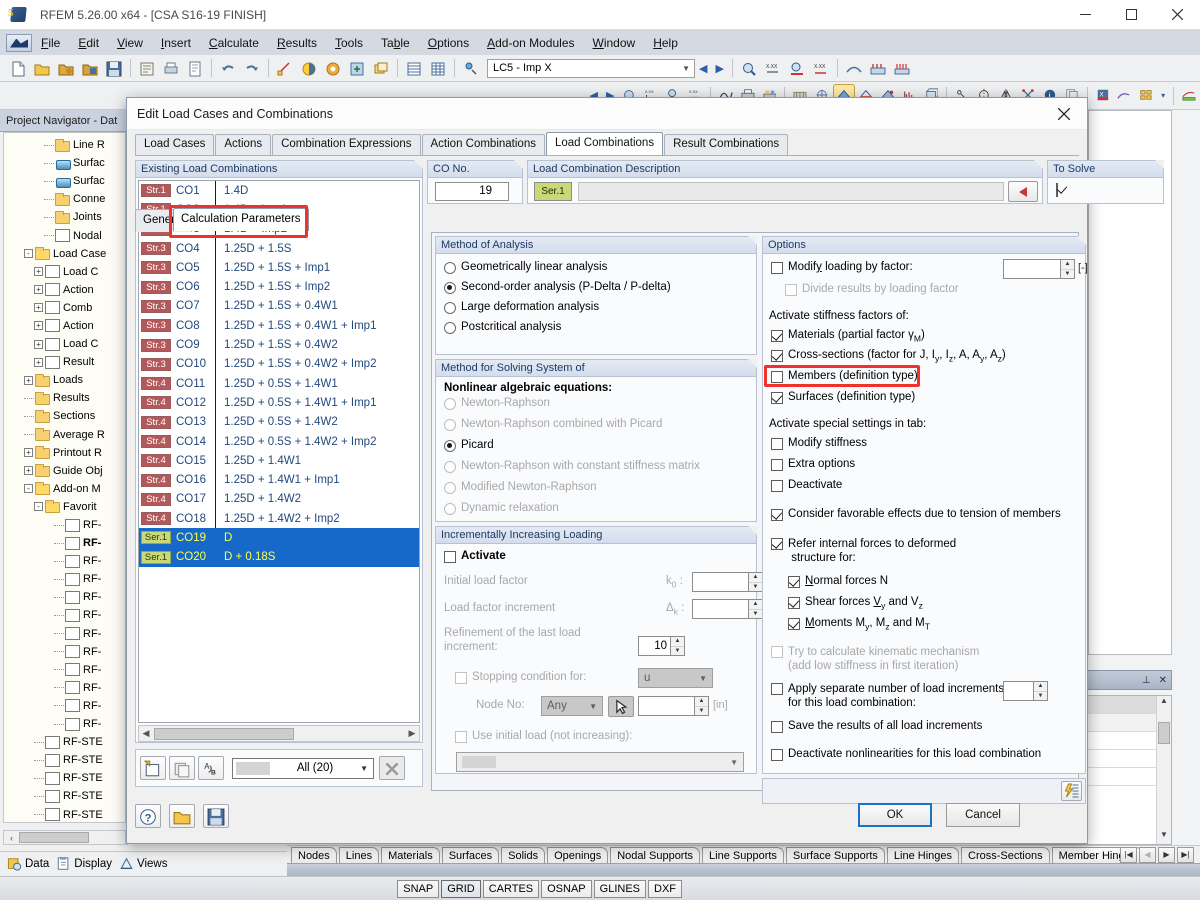 This screenshot has height=900, width=1200. I want to click on menu-item-edit: Edit, so click(88, 43).